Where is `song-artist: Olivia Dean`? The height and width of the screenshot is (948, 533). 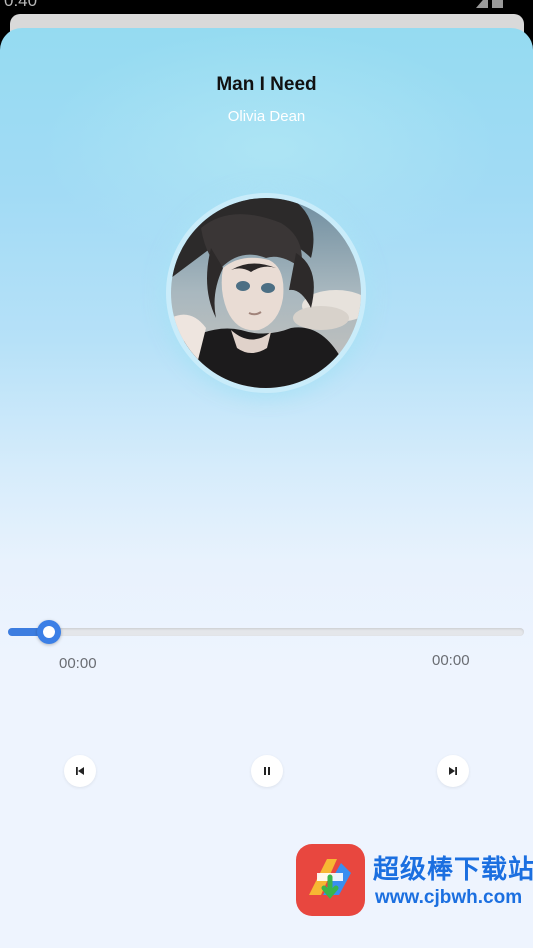 song-artist: Olivia Dean is located at coordinates (266, 116).